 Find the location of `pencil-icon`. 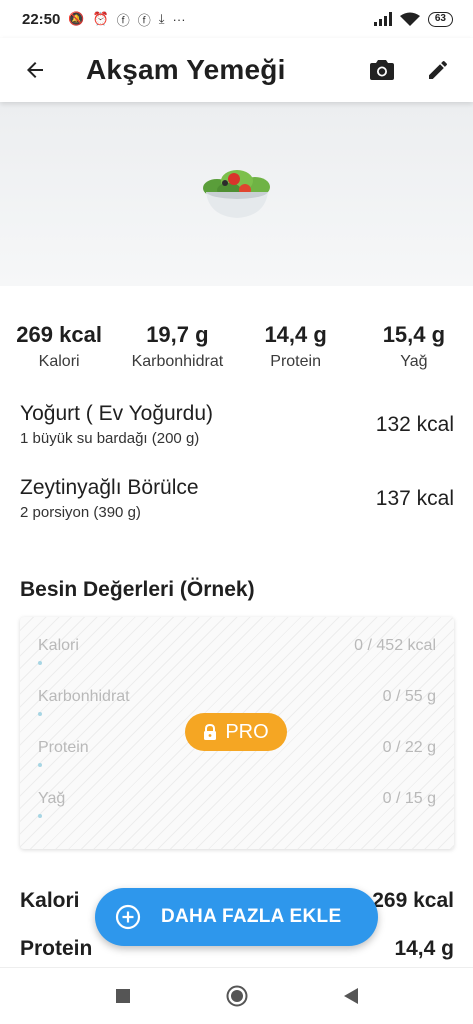

pencil-icon is located at coordinates (438, 69).